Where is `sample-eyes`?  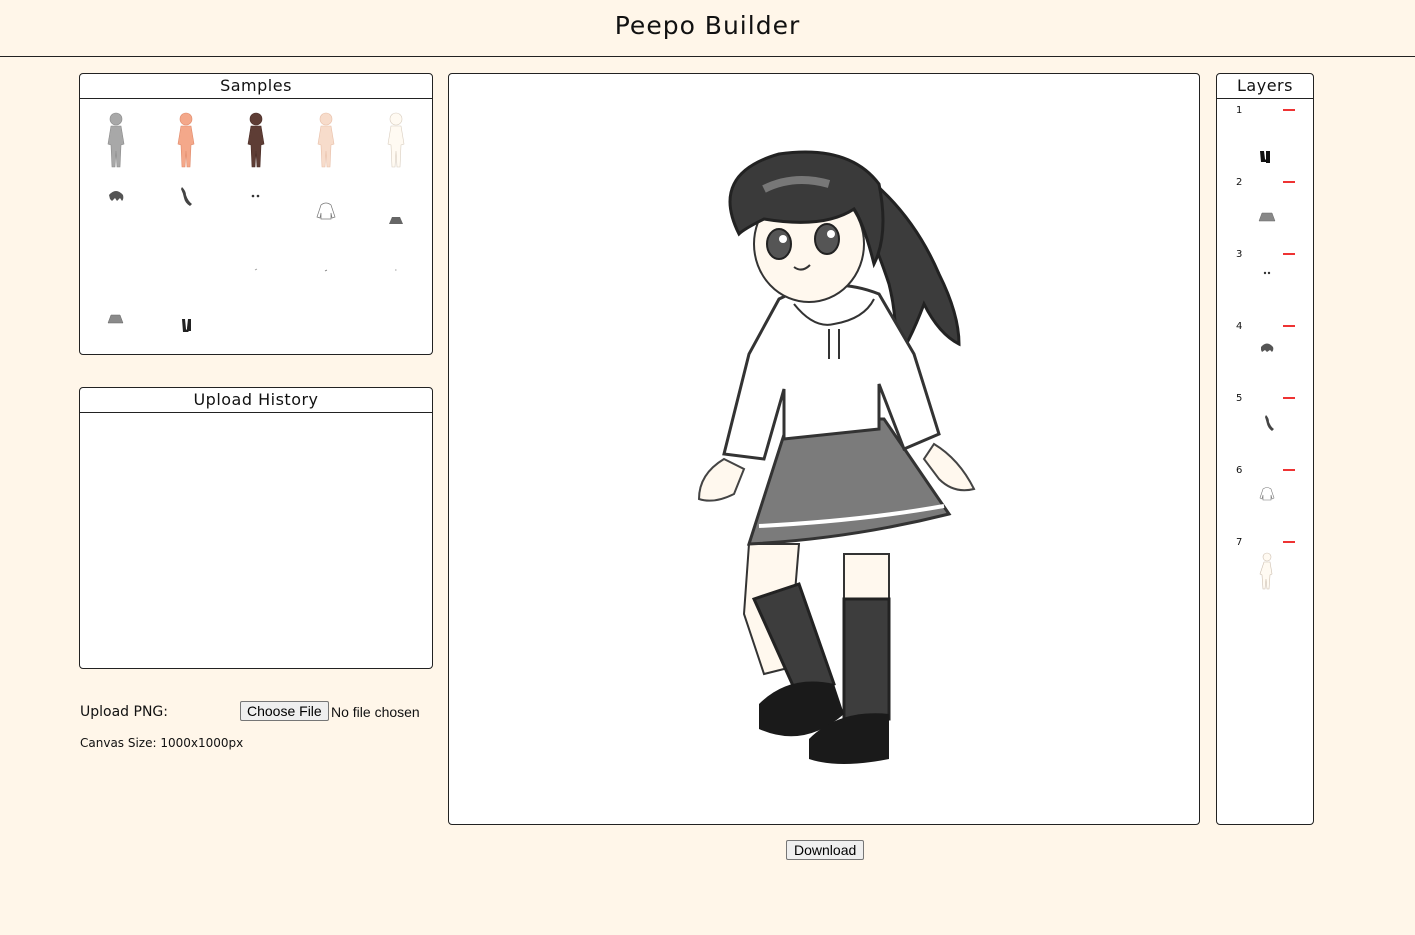 sample-eyes is located at coordinates (256, 210).